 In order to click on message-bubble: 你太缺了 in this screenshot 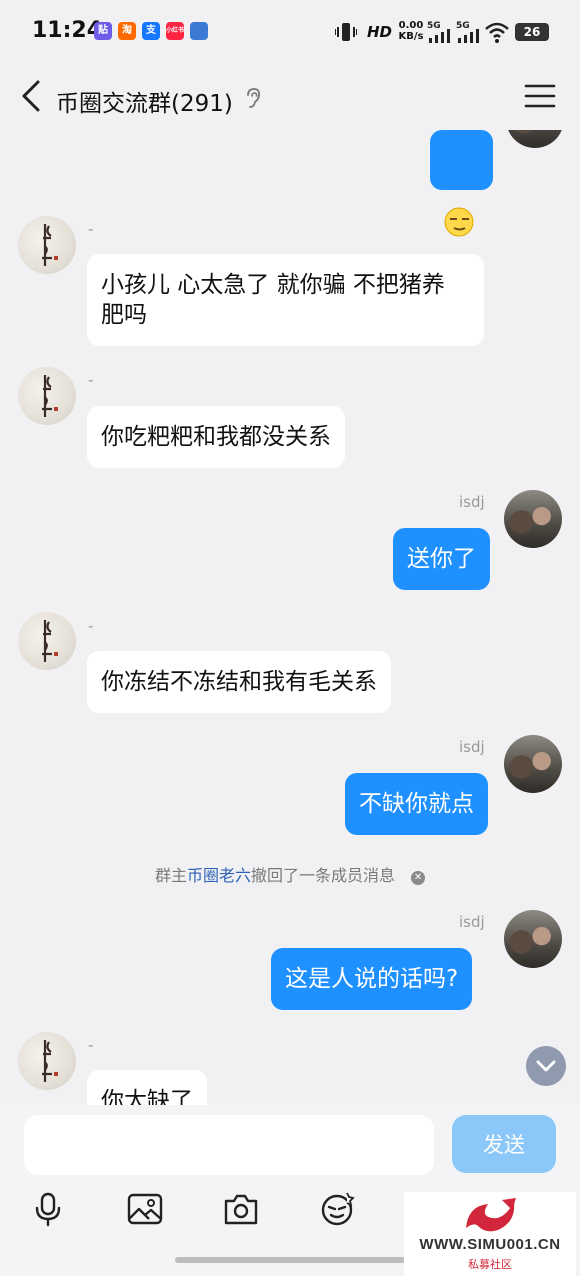, I will do `click(147, 1087)`.